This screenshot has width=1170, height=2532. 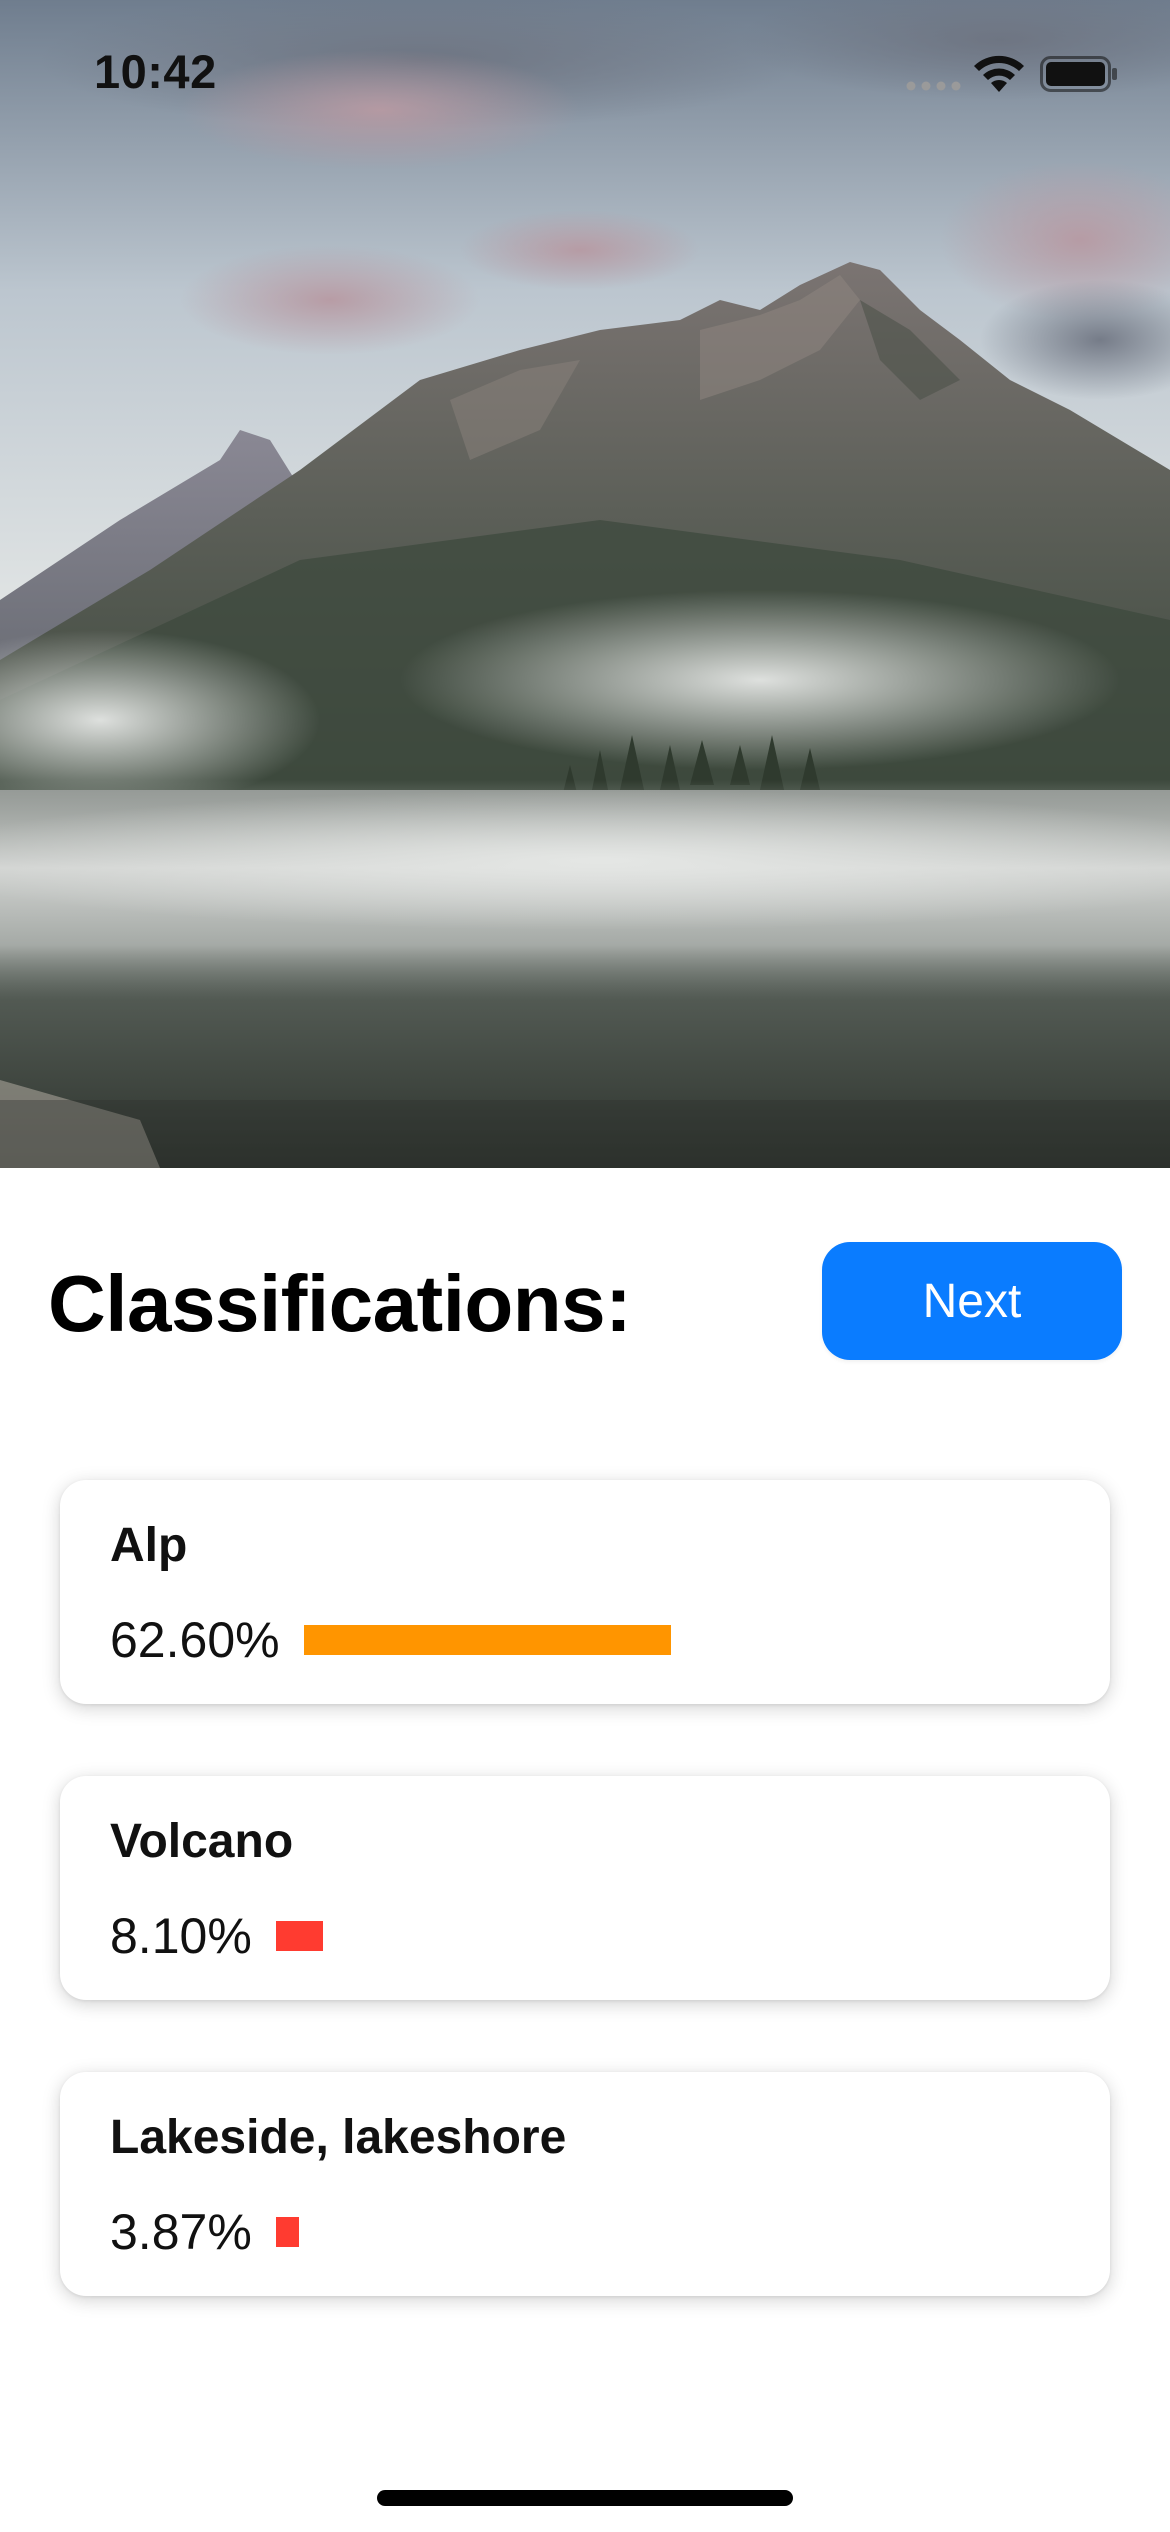 What do you see at coordinates (972, 1301) in the screenshot?
I see `next-button: Next` at bounding box center [972, 1301].